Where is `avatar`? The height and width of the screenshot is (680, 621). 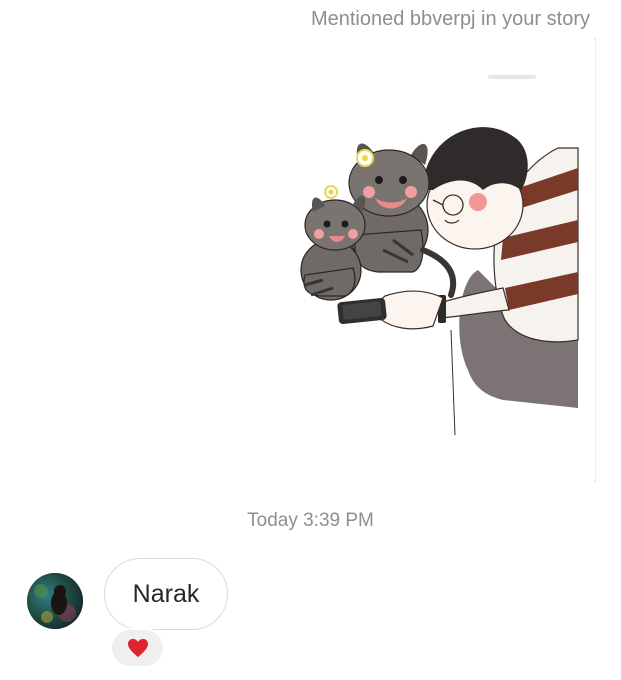 avatar is located at coordinates (55, 601).